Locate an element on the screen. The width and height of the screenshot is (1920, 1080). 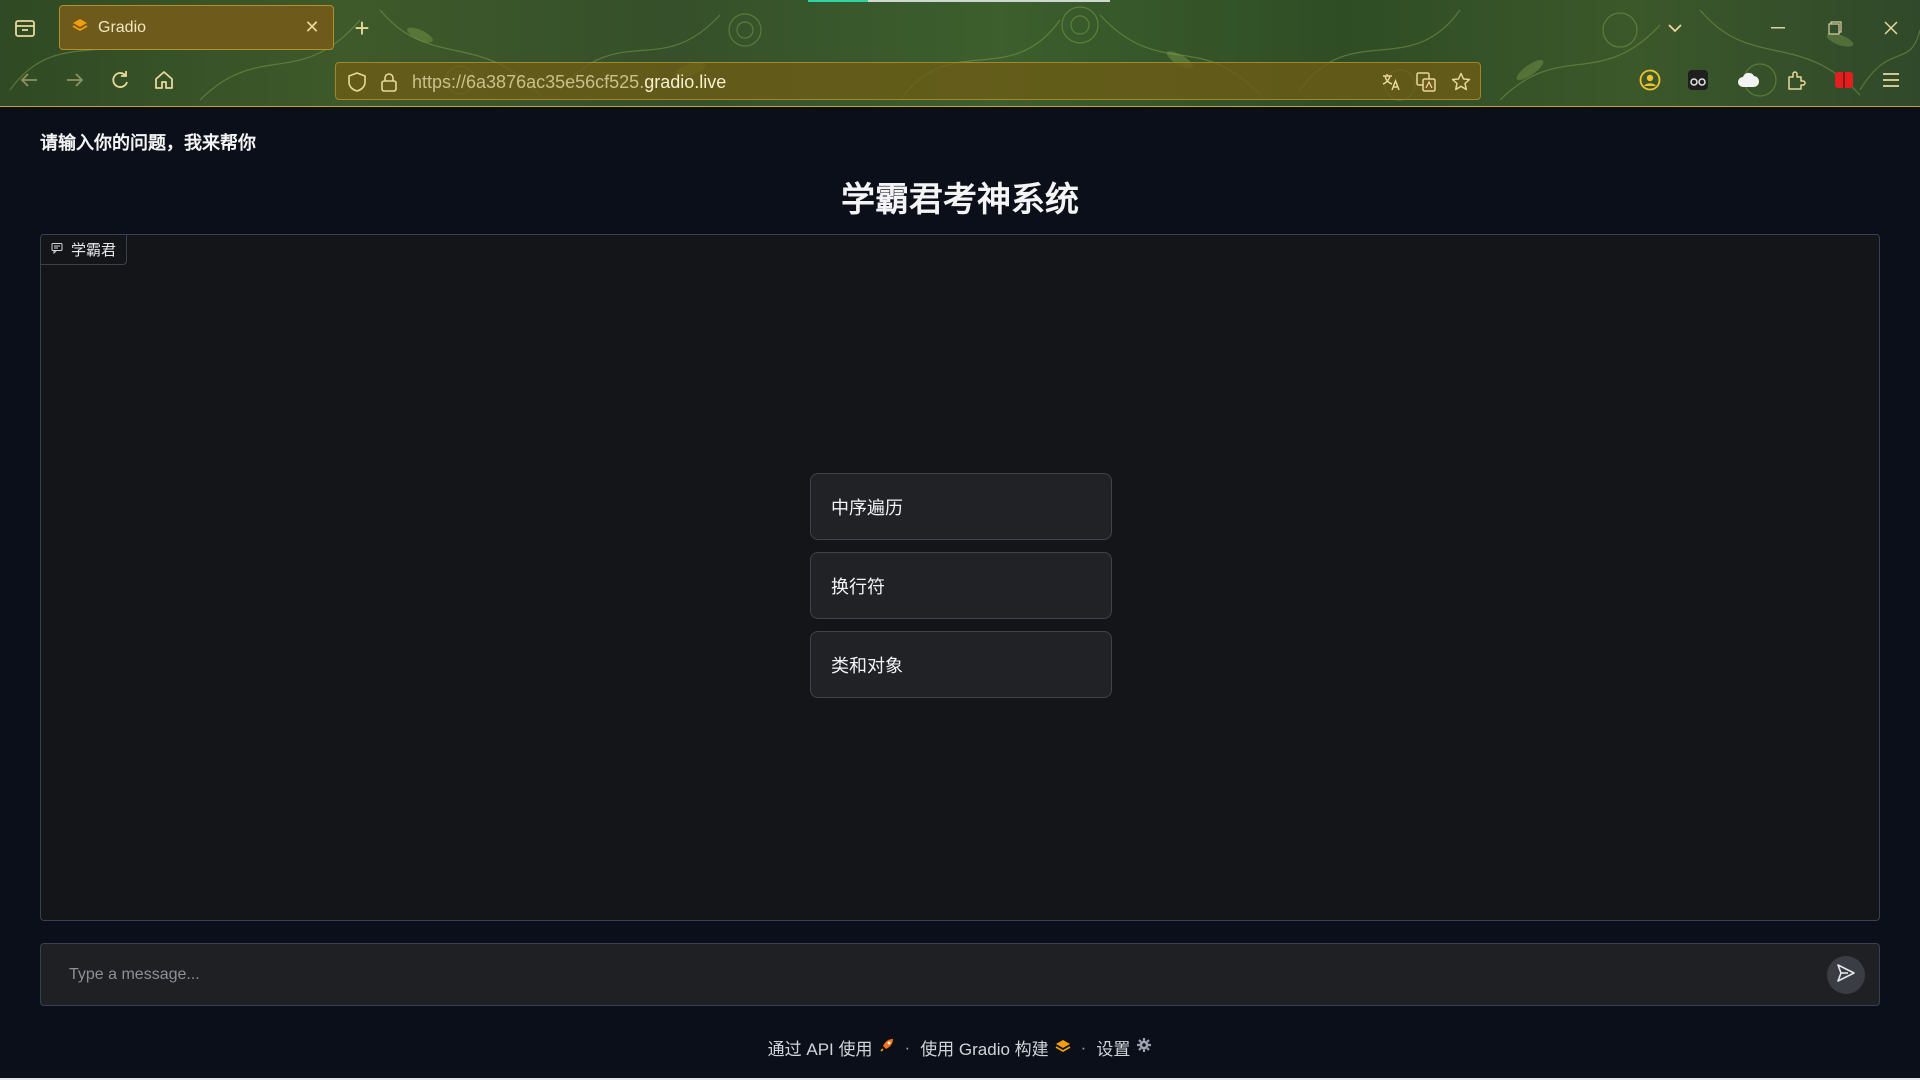
url-bar: https://6a3876ac35e56cf525.gradio.live is located at coordinates (908, 81).